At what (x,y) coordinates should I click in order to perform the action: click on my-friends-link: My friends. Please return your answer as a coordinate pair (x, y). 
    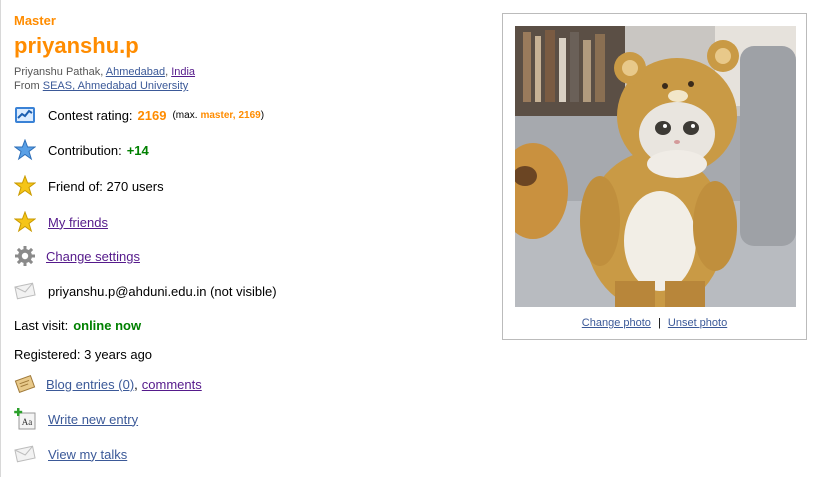
    Looking at the image, I should click on (78, 222).